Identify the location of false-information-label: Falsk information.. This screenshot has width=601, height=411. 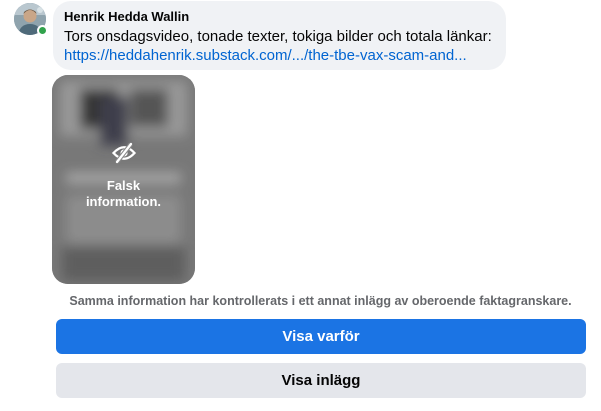
(123, 194).